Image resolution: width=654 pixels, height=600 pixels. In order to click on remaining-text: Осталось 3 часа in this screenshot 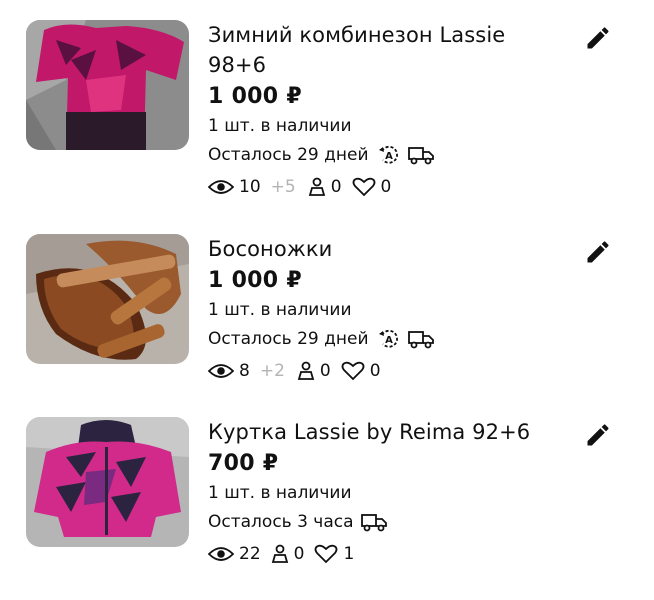, I will do `click(281, 522)`.